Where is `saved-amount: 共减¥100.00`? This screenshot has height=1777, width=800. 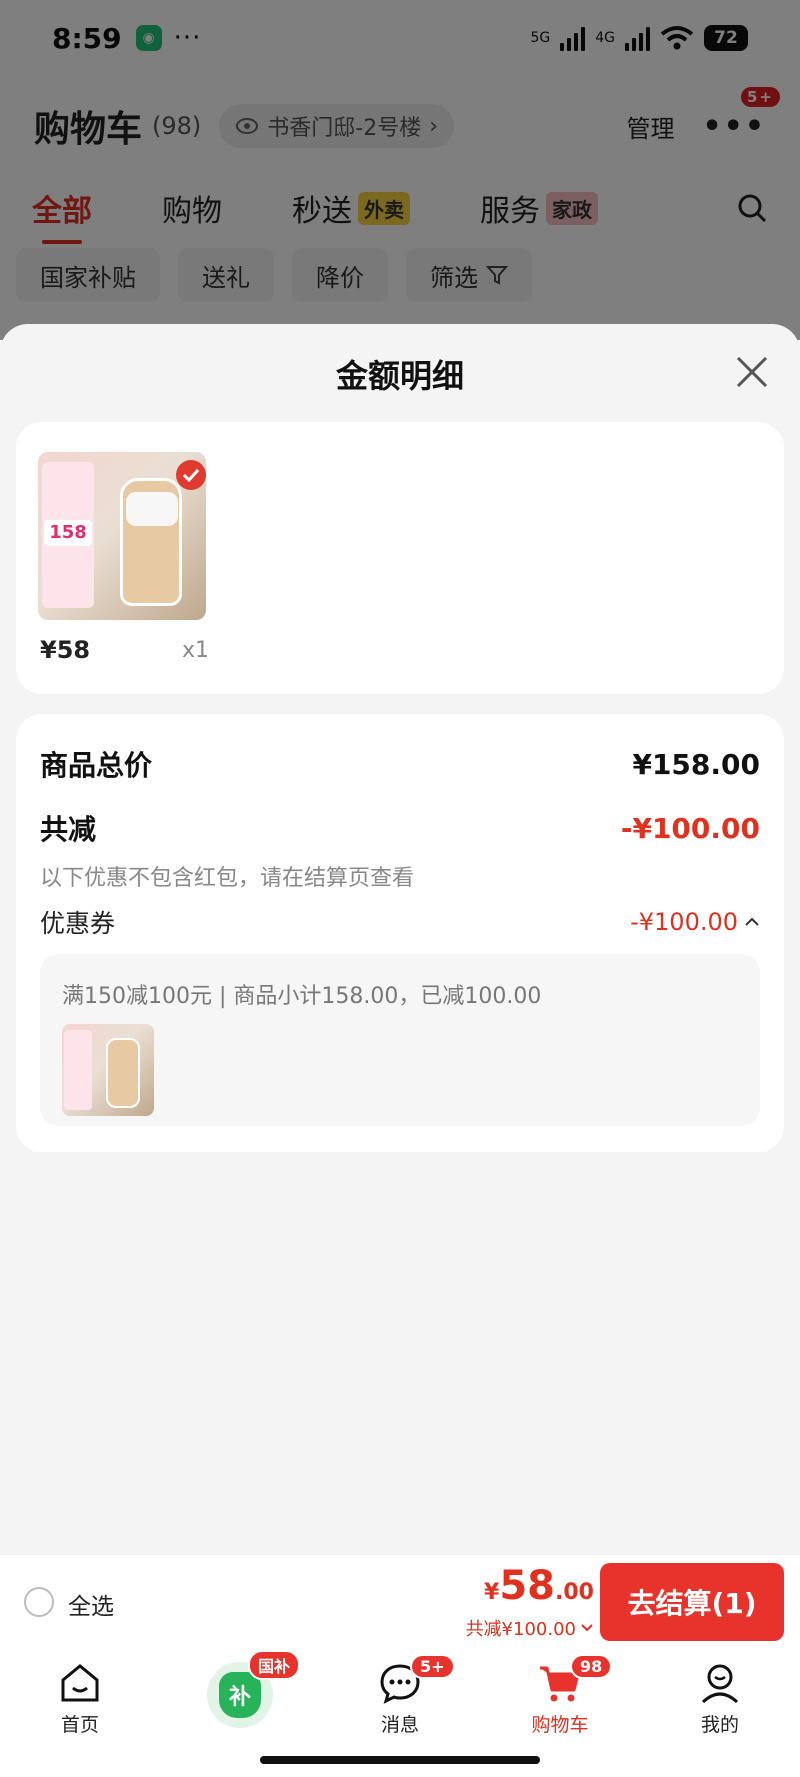 saved-amount: 共减¥100.00 is located at coordinates (530, 1628).